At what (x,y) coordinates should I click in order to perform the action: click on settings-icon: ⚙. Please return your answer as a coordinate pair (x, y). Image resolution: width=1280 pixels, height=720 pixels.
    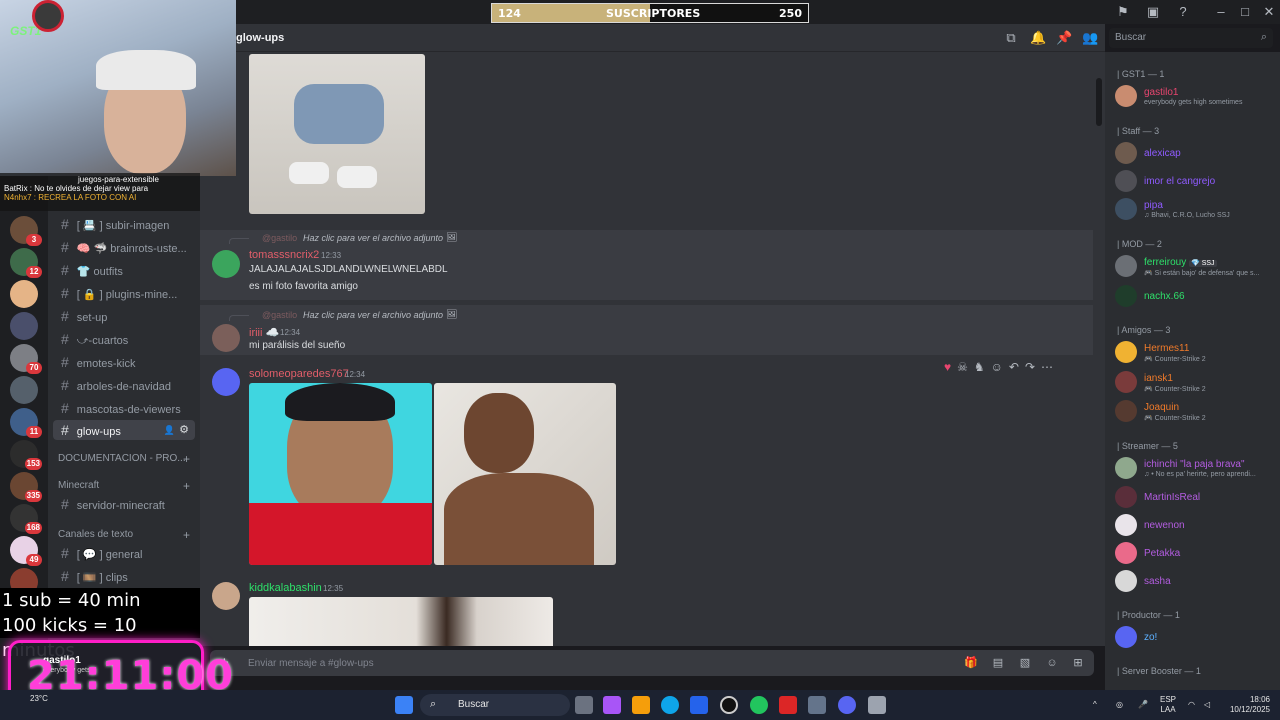
    Looking at the image, I should click on (184, 430).